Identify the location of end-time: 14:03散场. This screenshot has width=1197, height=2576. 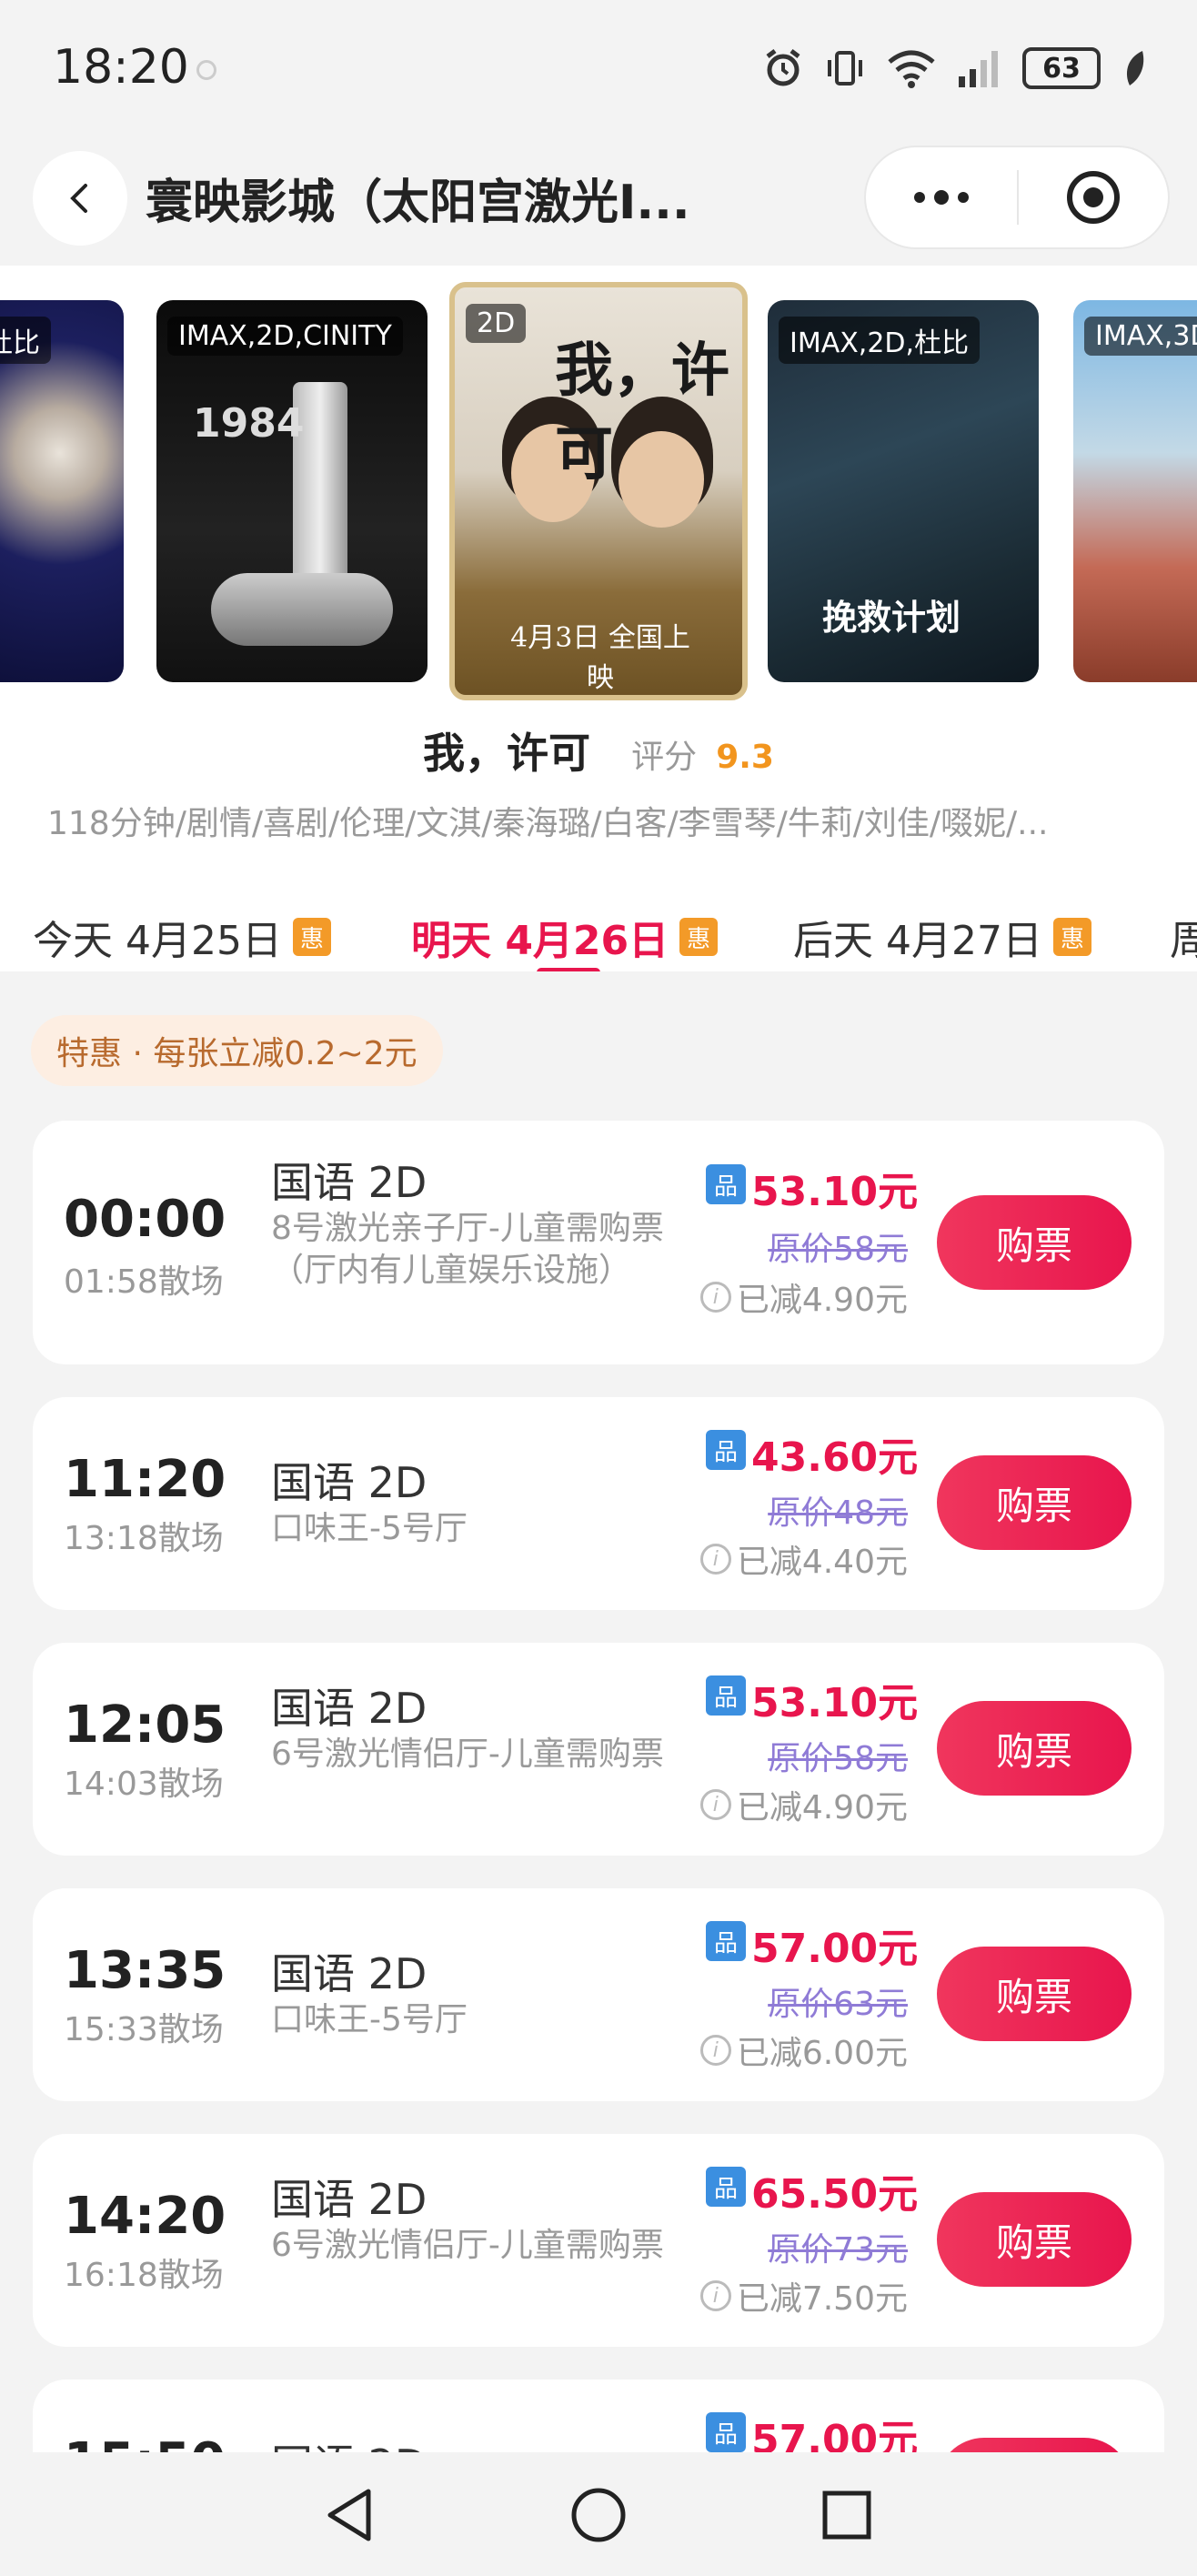
(144, 1784).